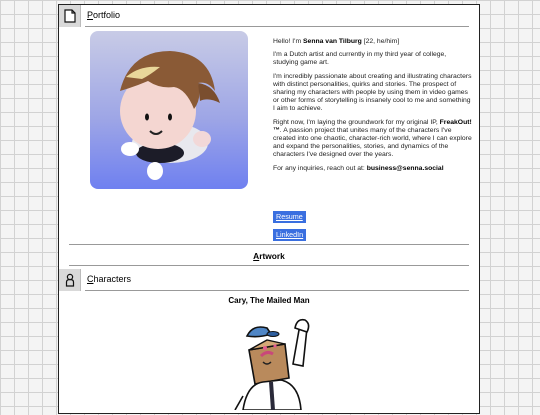 This screenshot has width=540, height=415. Describe the element at coordinates (70, 280) in the screenshot. I see `person-icon` at that location.